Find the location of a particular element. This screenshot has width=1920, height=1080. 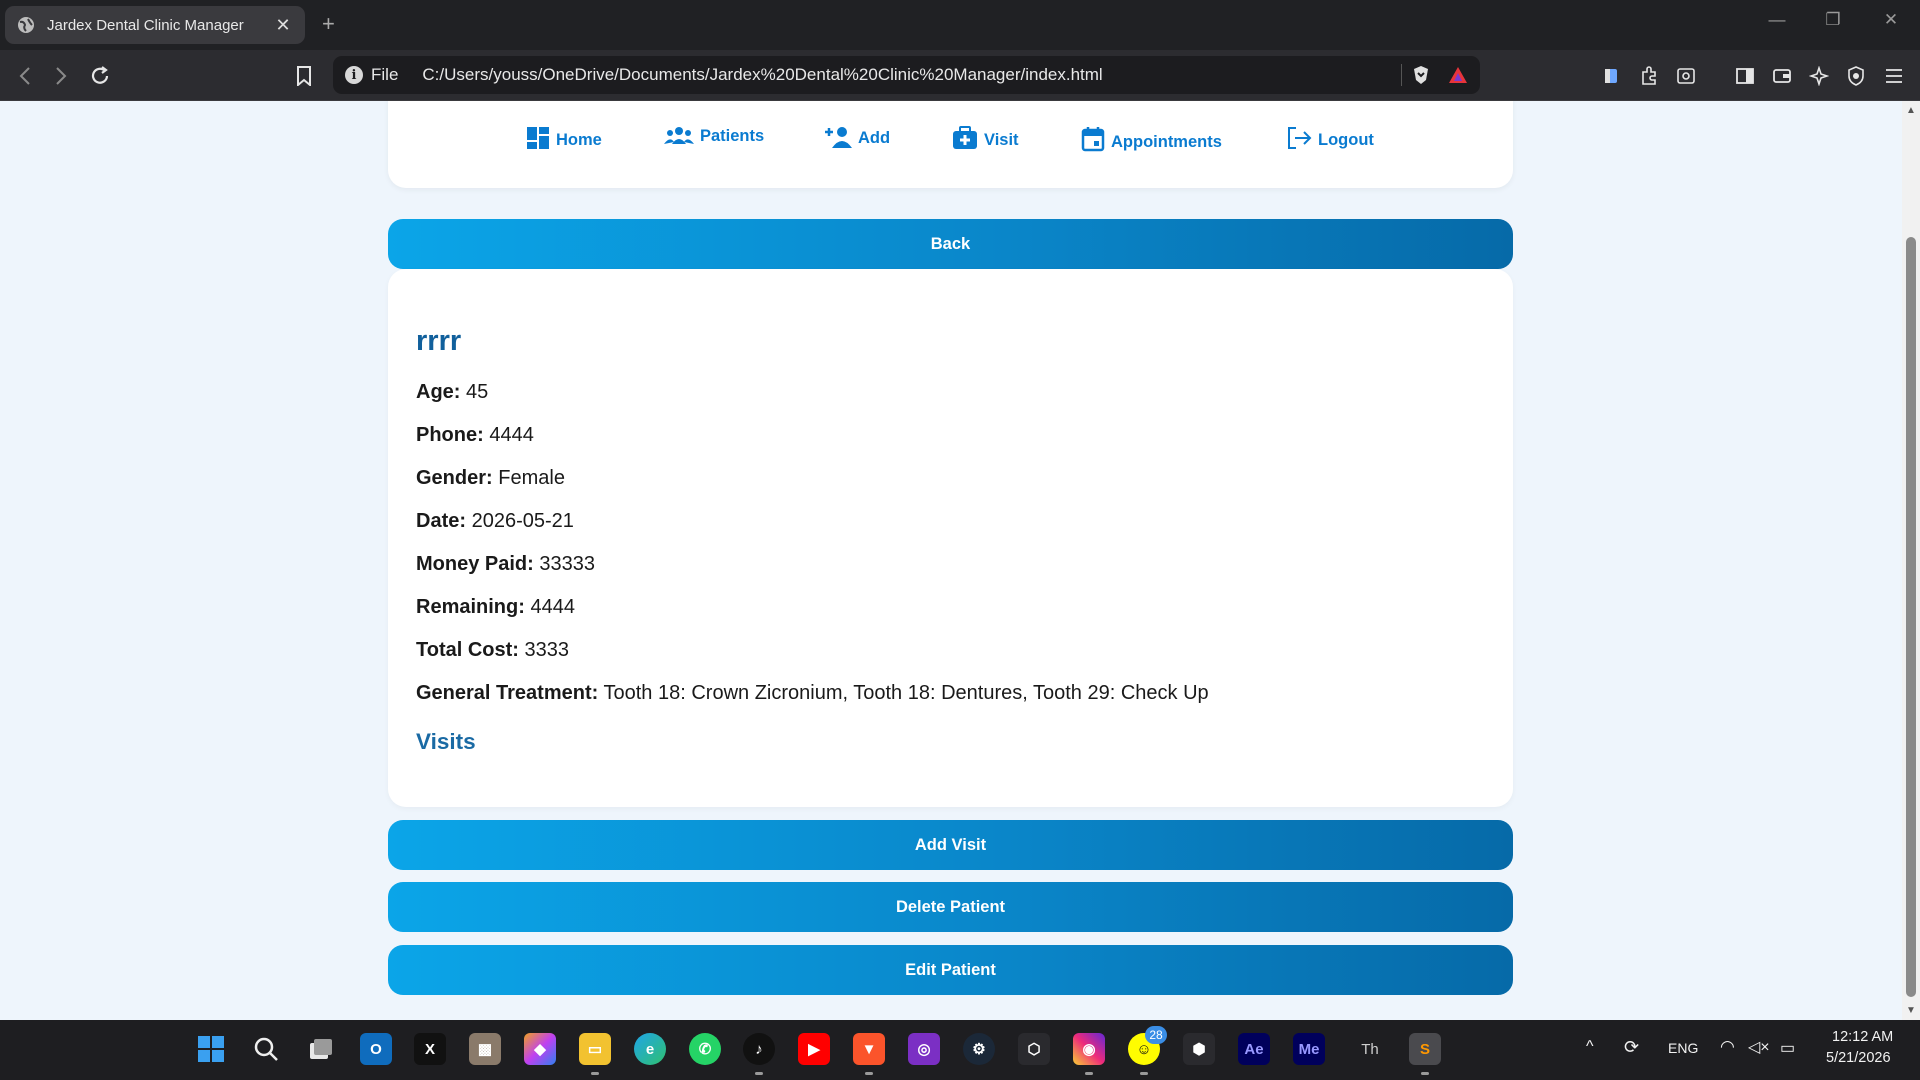

page-scrollbar: ▲ ▼ is located at coordinates (1911, 560).